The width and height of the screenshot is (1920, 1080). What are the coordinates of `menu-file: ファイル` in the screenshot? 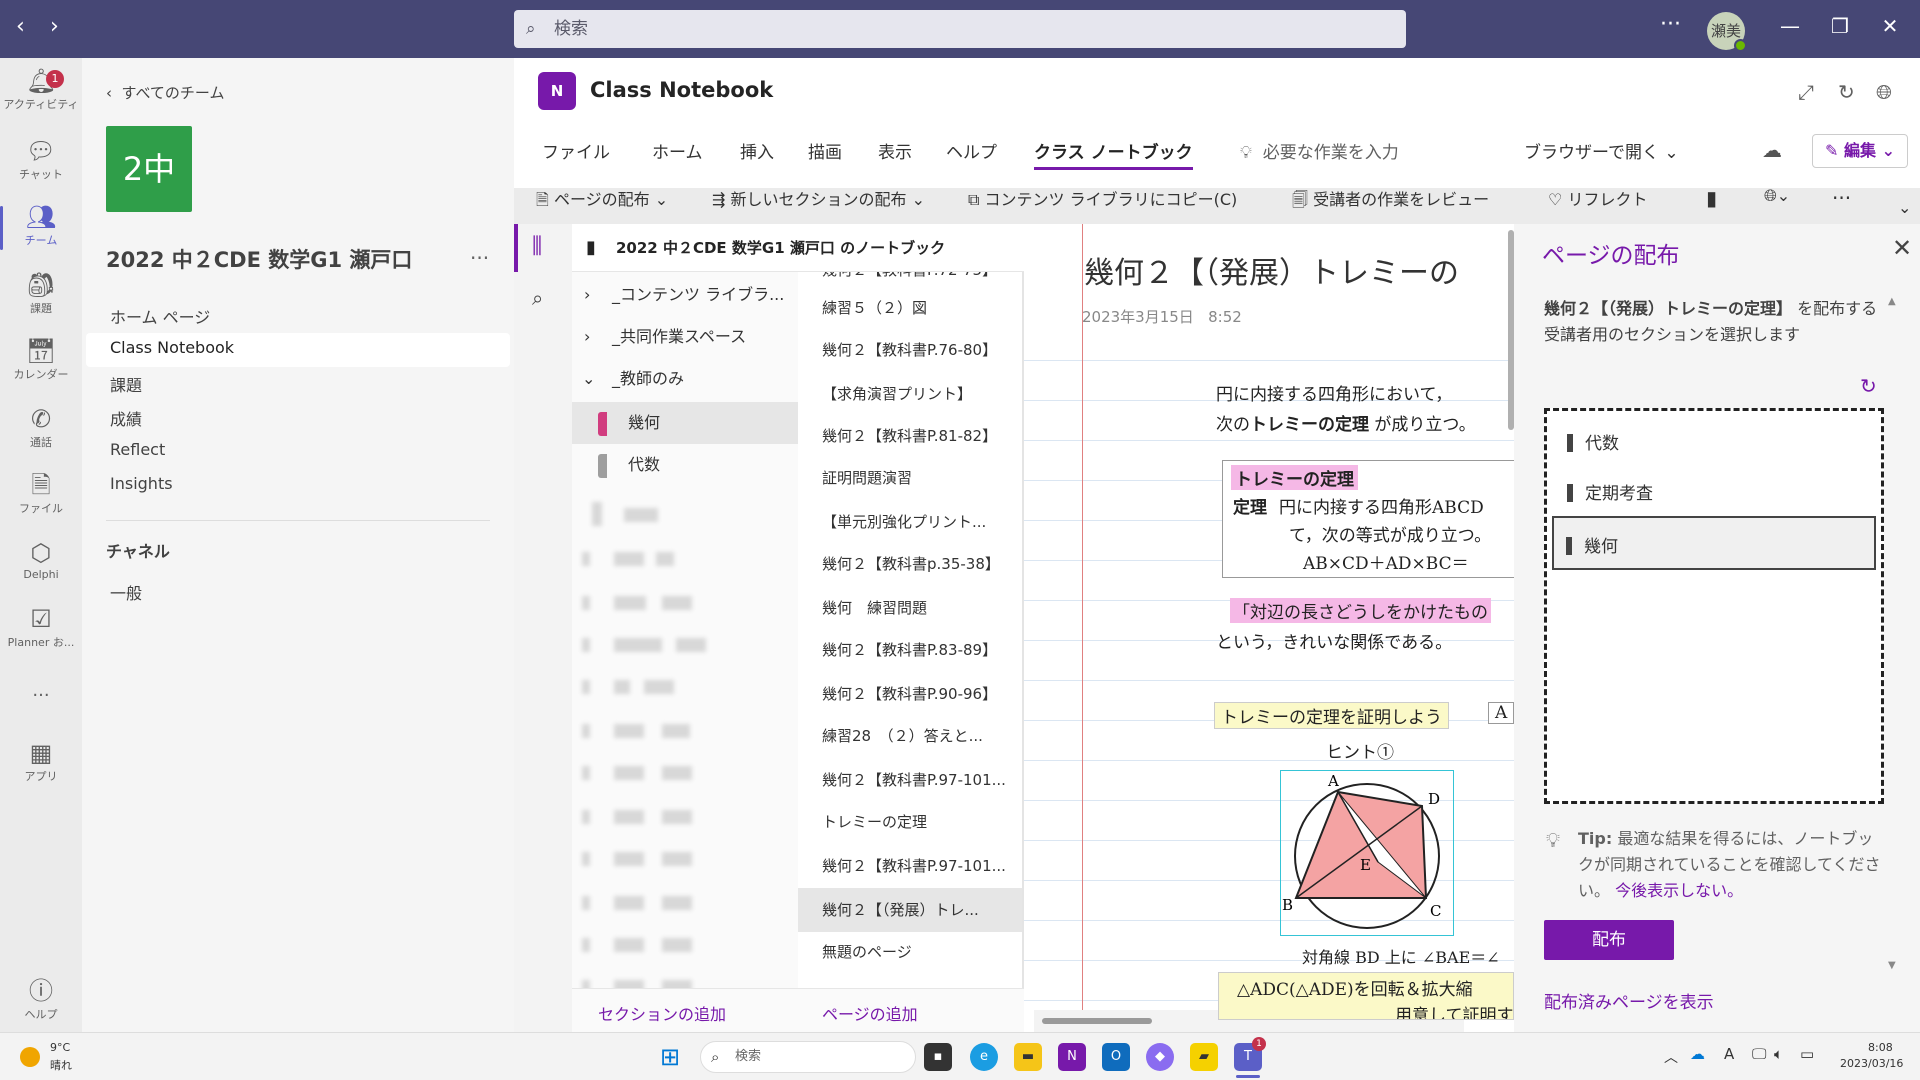 It's located at (576, 150).